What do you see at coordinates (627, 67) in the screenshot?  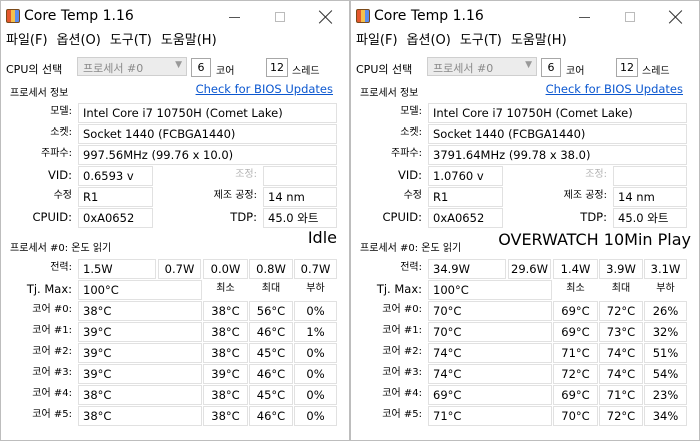 I see `threads-count: 12` at bounding box center [627, 67].